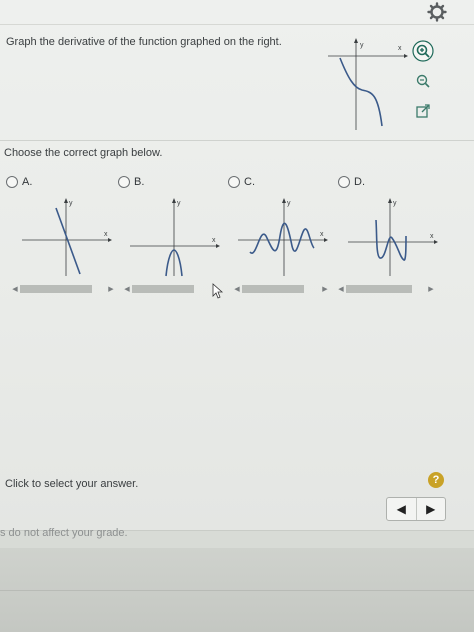 The image size is (474, 632). What do you see at coordinates (83, 153) in the screenshot?
I see `choices-prompt: Choose the correct graph below.` at bounding box center [83, 153].